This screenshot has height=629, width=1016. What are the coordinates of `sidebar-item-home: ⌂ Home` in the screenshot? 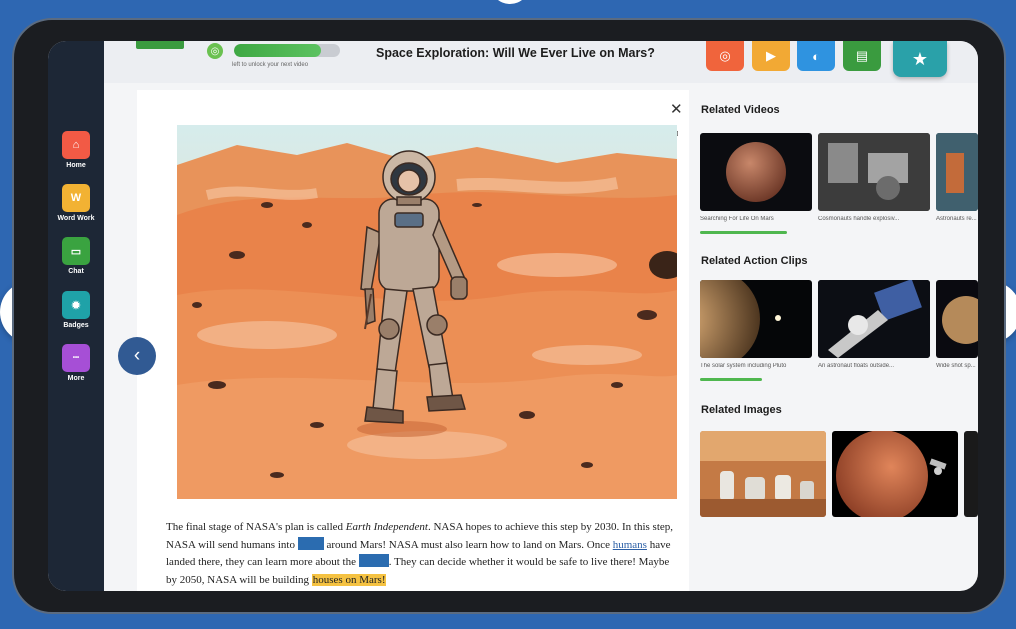 It's located at (76, 150).